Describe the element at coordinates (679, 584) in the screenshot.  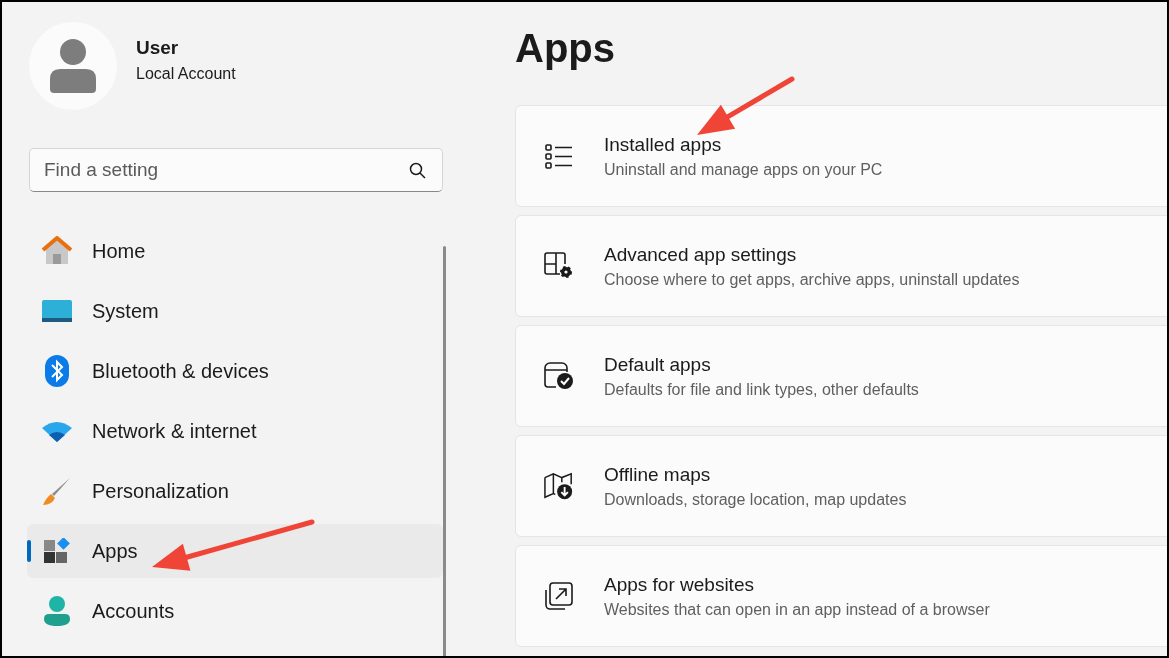
I see `card-title: Apps for websites` at that location.